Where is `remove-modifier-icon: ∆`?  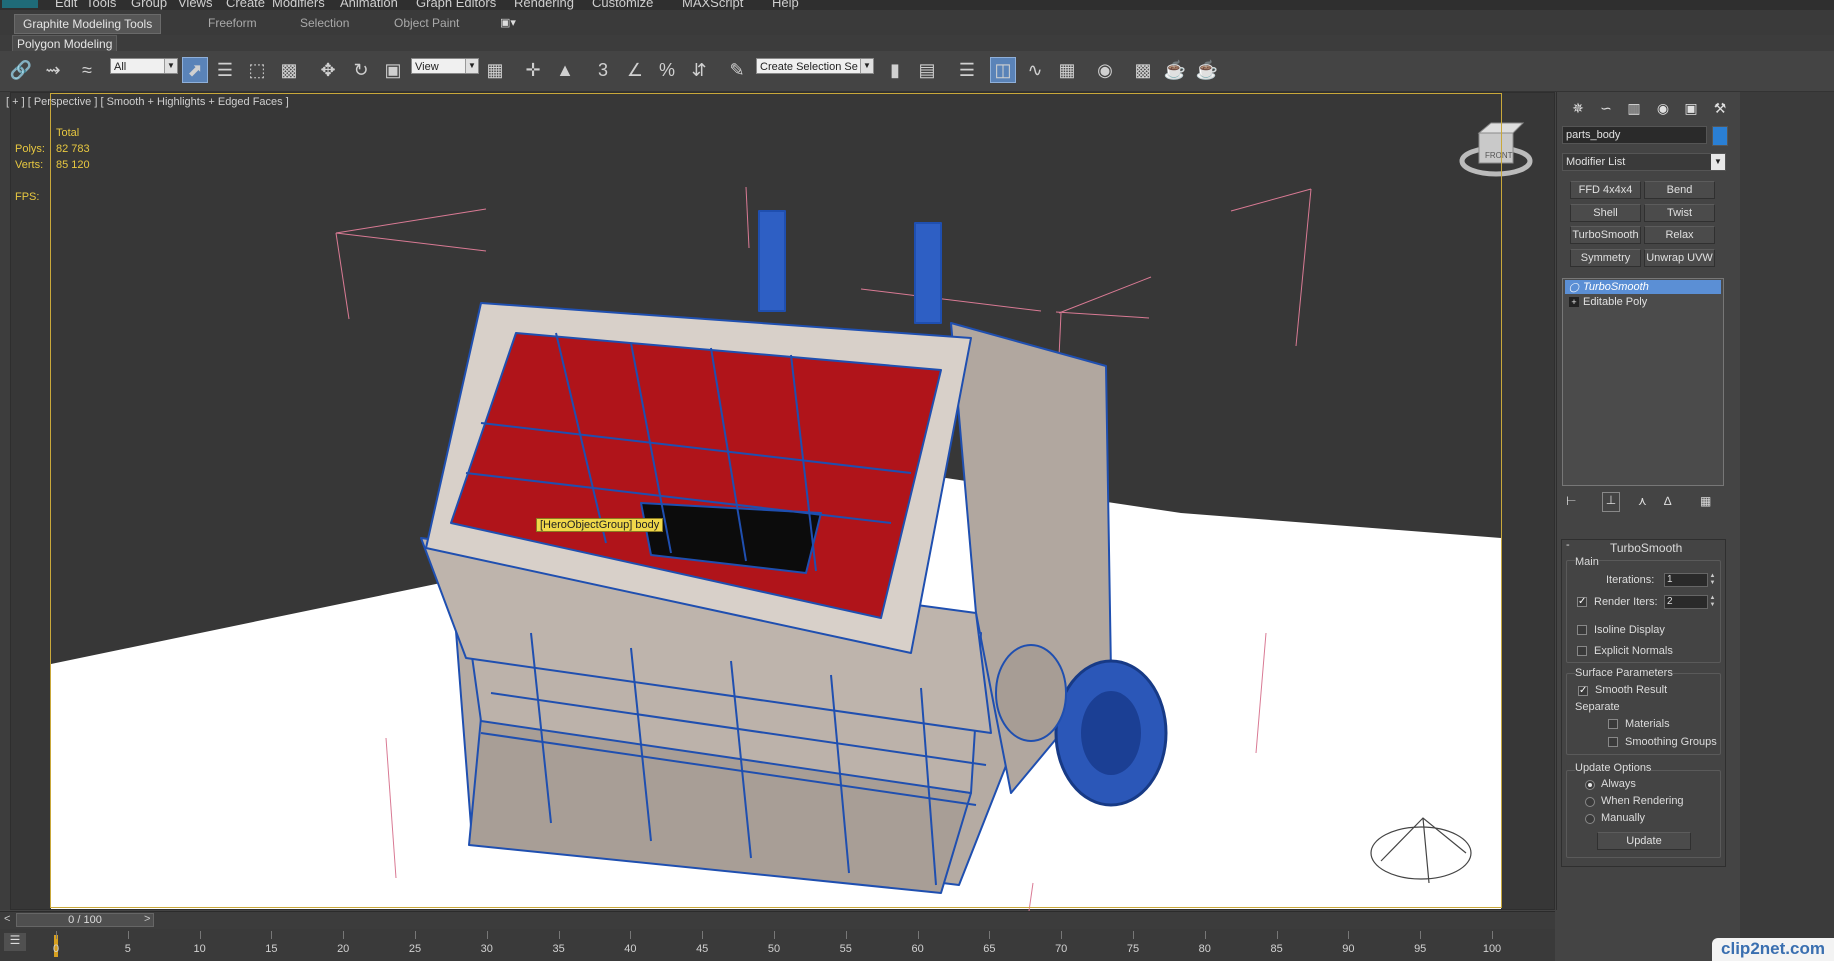 remove-modifier-icon: ∆ is located at coordinates (1667, 501).